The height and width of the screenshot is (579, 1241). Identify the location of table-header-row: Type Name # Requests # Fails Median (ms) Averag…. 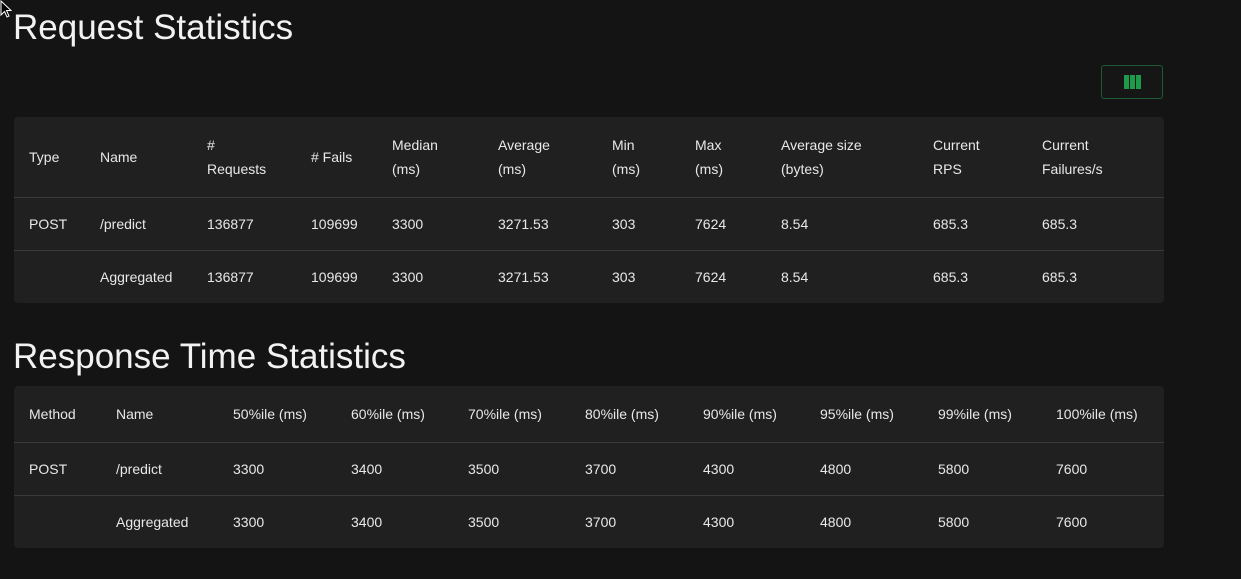
(589, 157).